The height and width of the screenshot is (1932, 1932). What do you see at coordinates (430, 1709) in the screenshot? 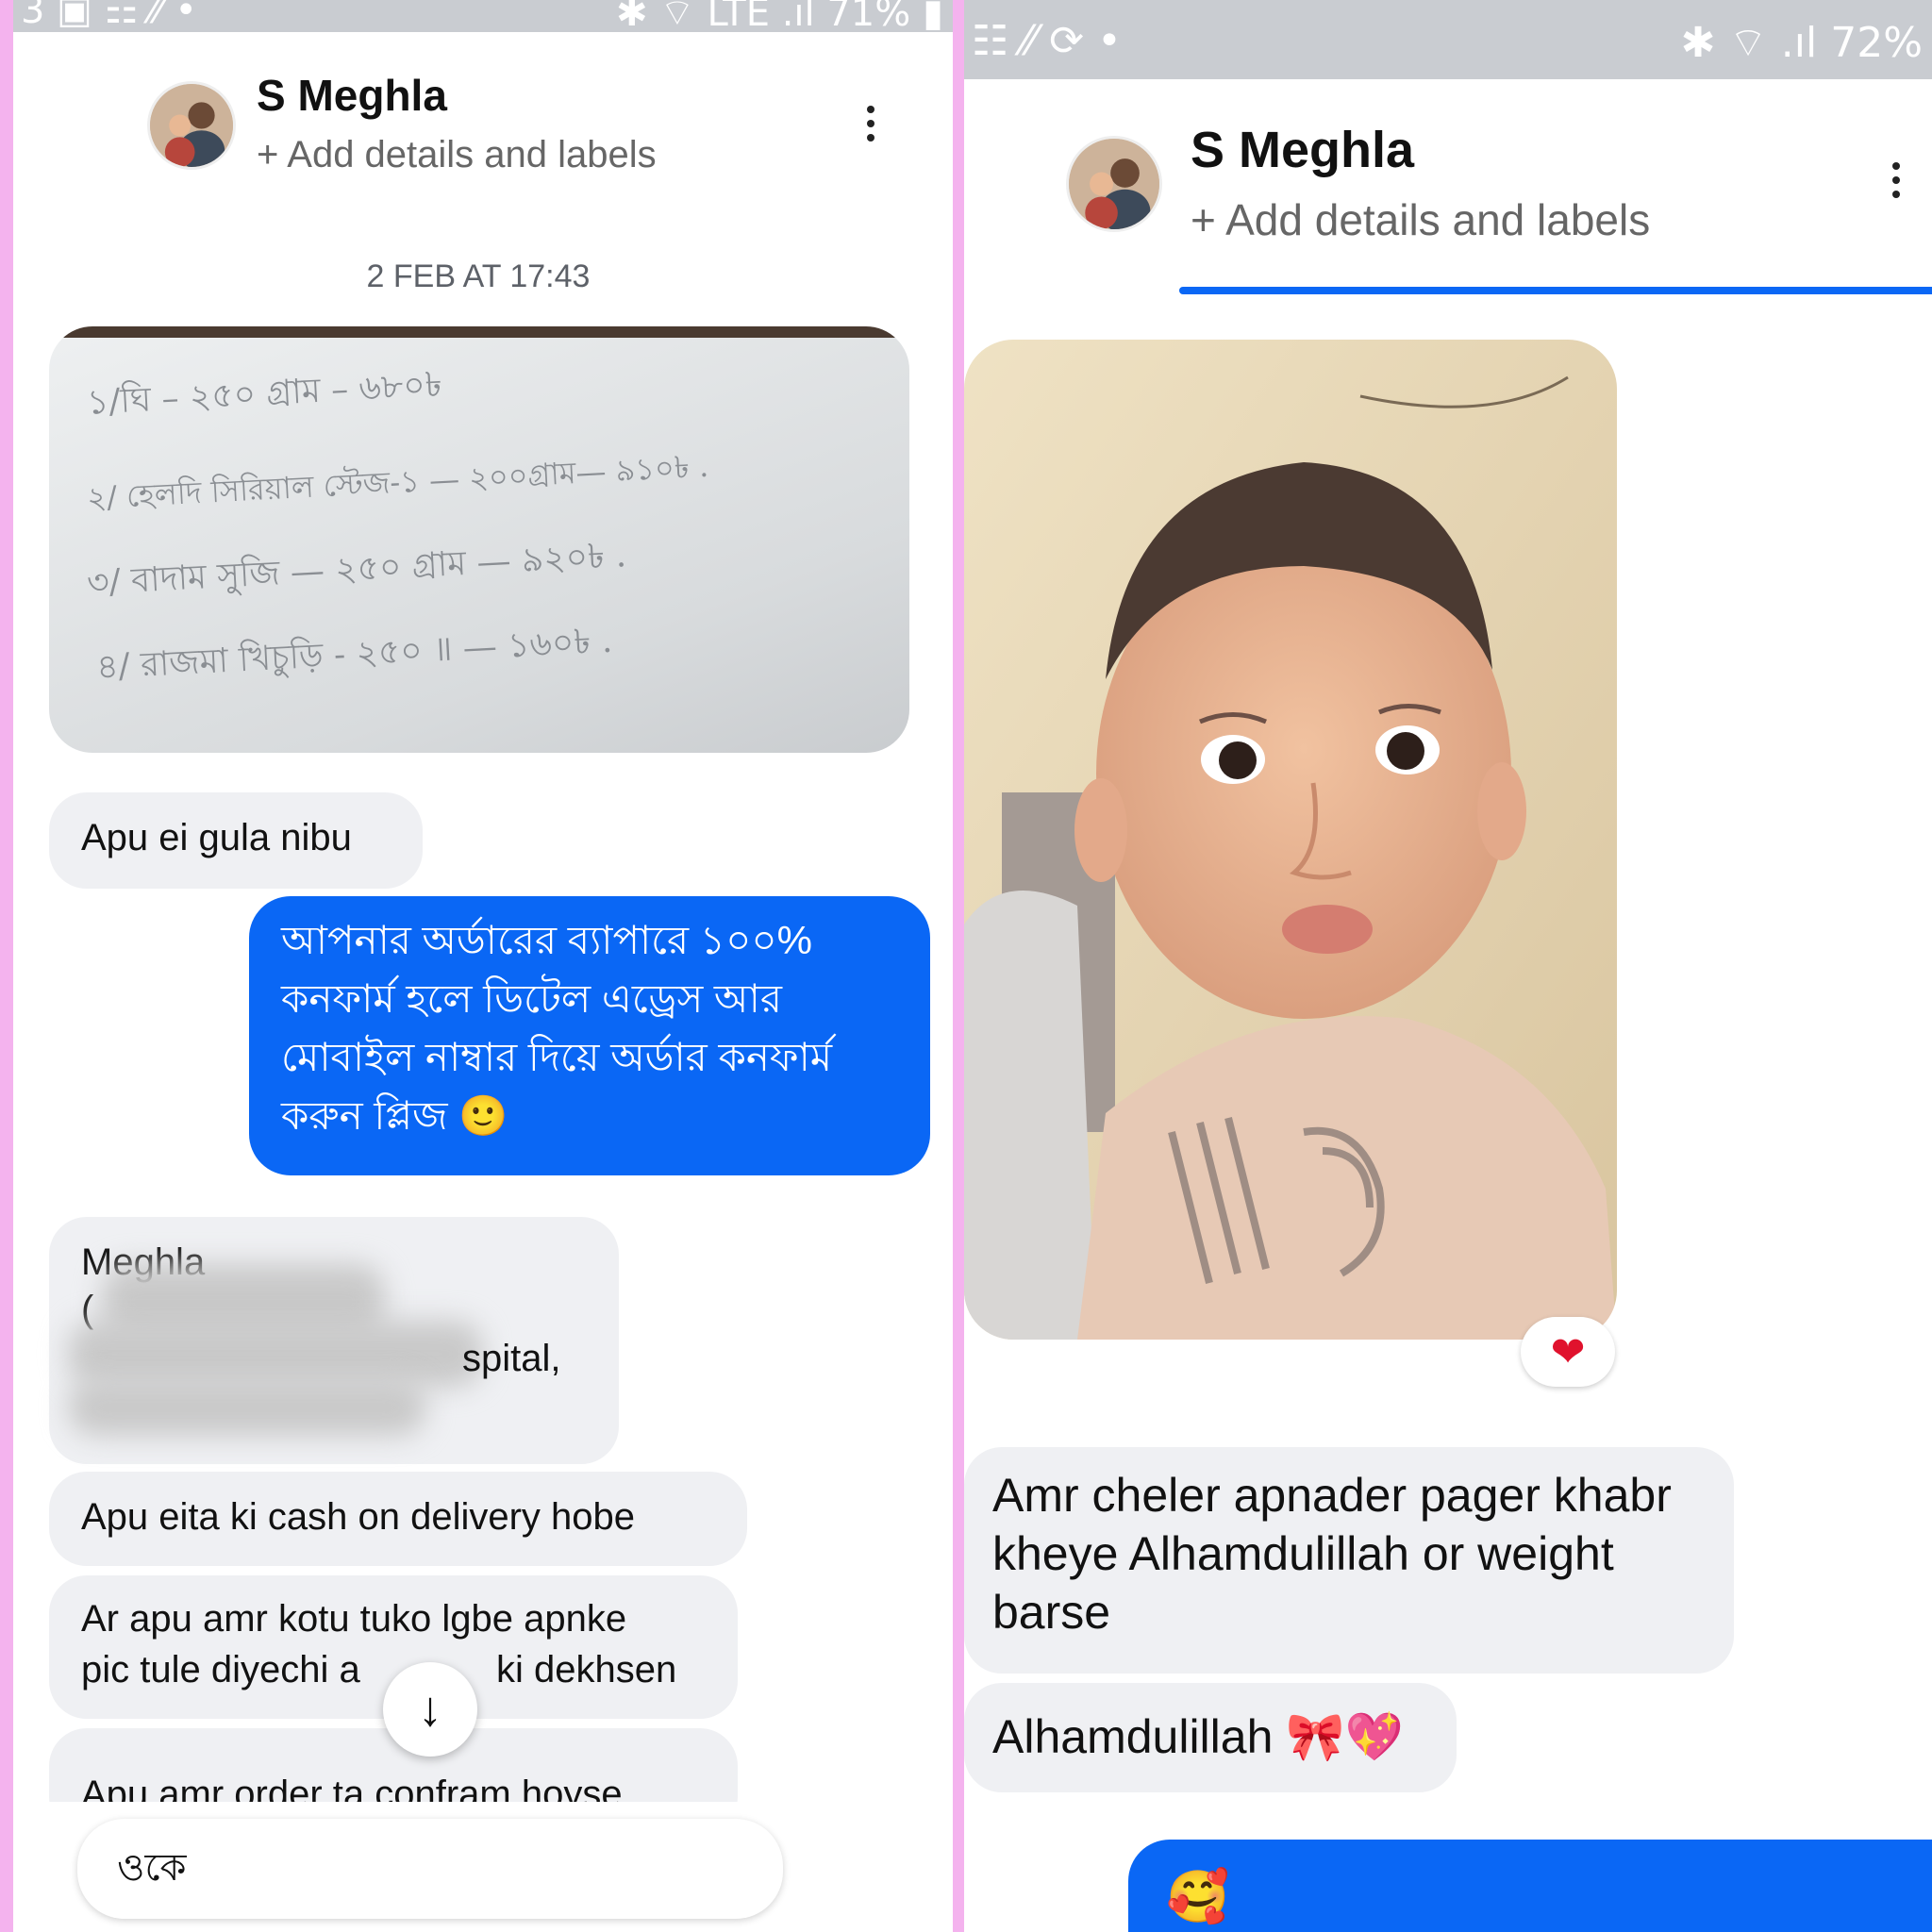
I see `scroll-down-button: ↓` at bounding box center [430, 1709].